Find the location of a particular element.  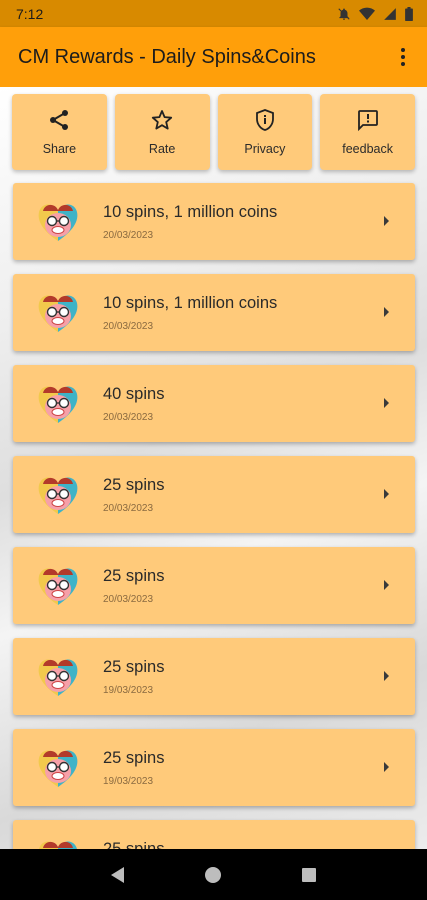

star-icon is located at coordinates (162, 120).